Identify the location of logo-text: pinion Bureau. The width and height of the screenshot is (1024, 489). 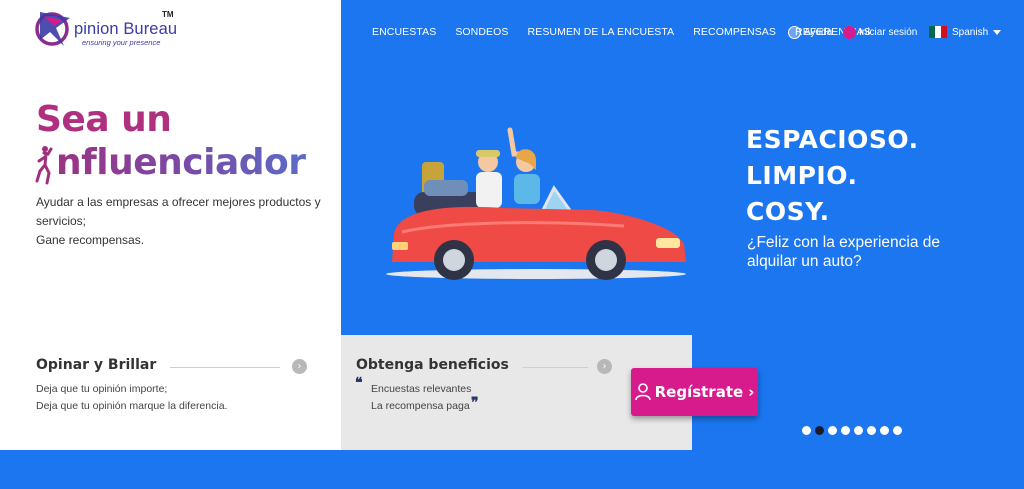
(126, 29).